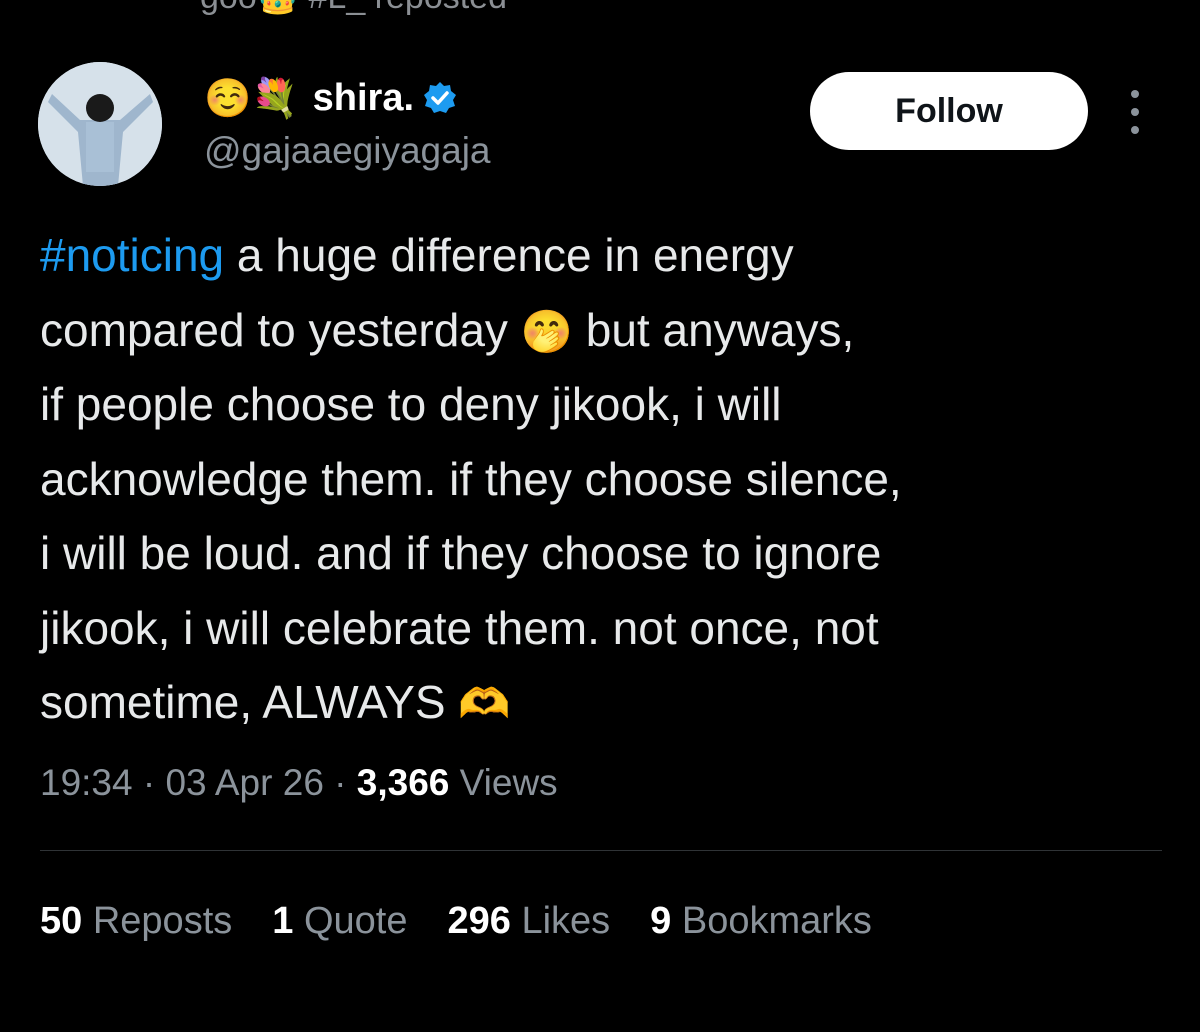  What do you see at coordinates (1135, 112) in the screenshot?
I see `more-options-icon` at bounding box center [1135, 112].